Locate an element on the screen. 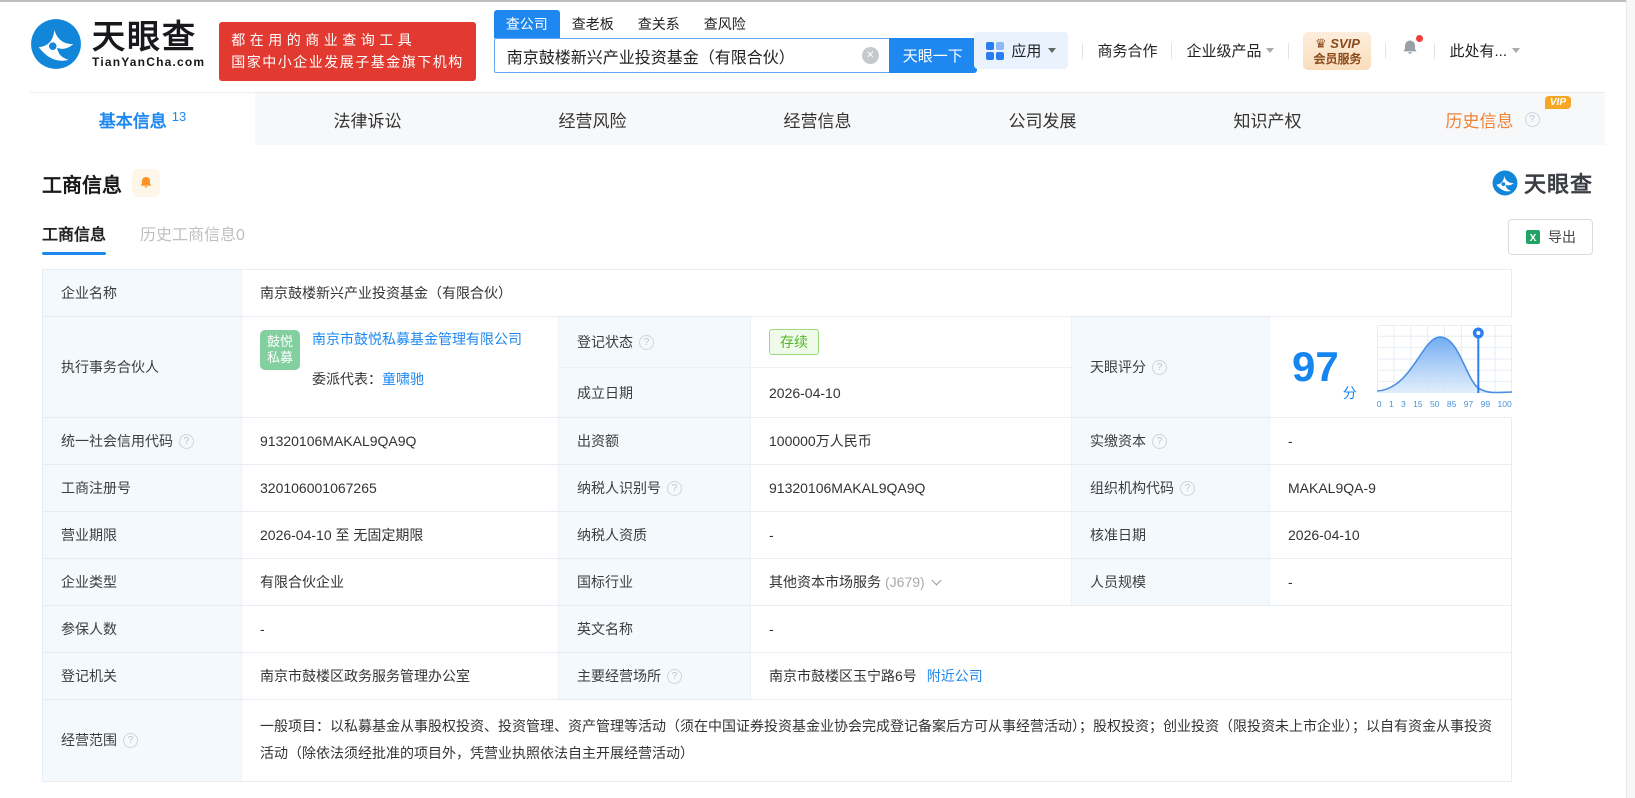 The image size is (1635, 798). delegate-label: 委派代表： is located at coordinates (347, 379).